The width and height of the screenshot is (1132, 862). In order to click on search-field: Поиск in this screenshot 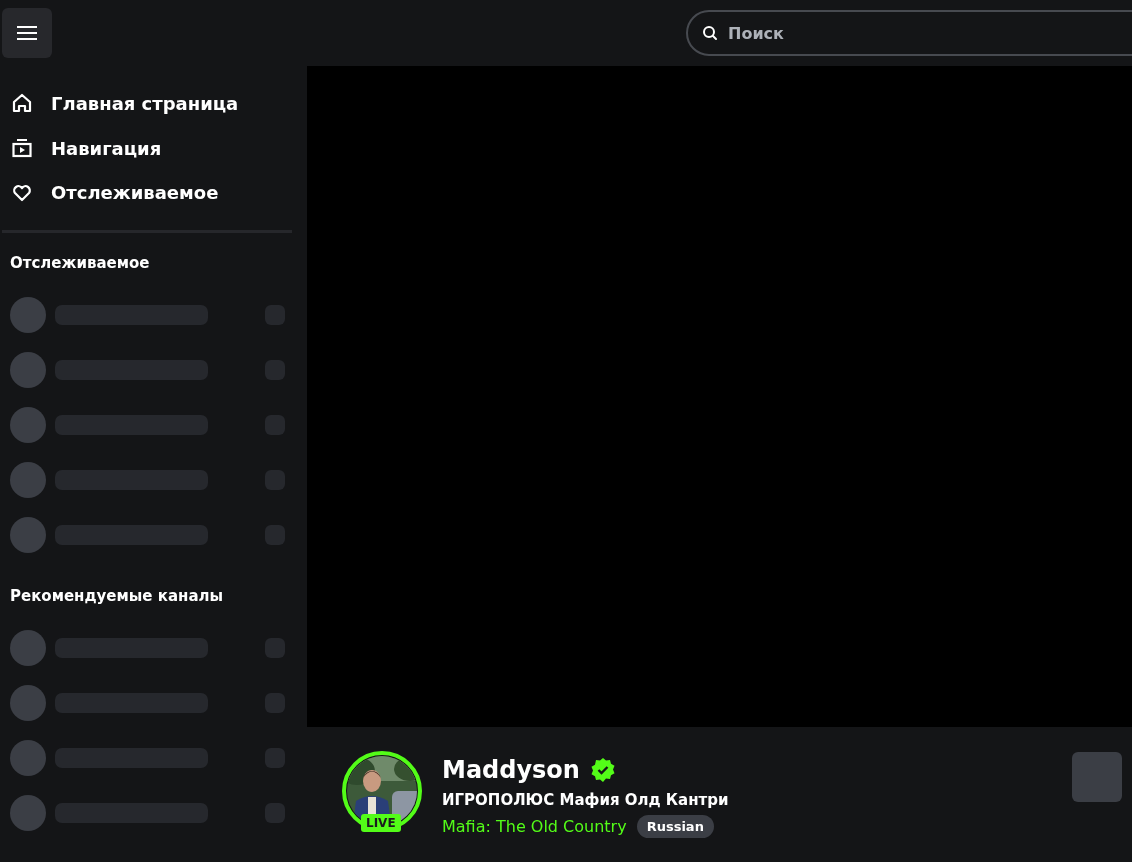, I will do `click(909, 33)`.